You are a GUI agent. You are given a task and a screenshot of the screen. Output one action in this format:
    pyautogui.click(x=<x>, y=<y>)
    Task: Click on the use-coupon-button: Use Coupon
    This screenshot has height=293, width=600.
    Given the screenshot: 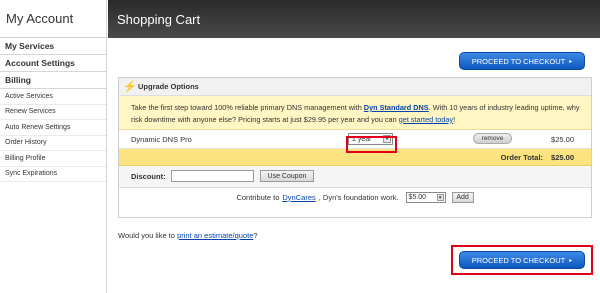 What is the action you would take?
    pyautogui.click(x=287, y=176)
    